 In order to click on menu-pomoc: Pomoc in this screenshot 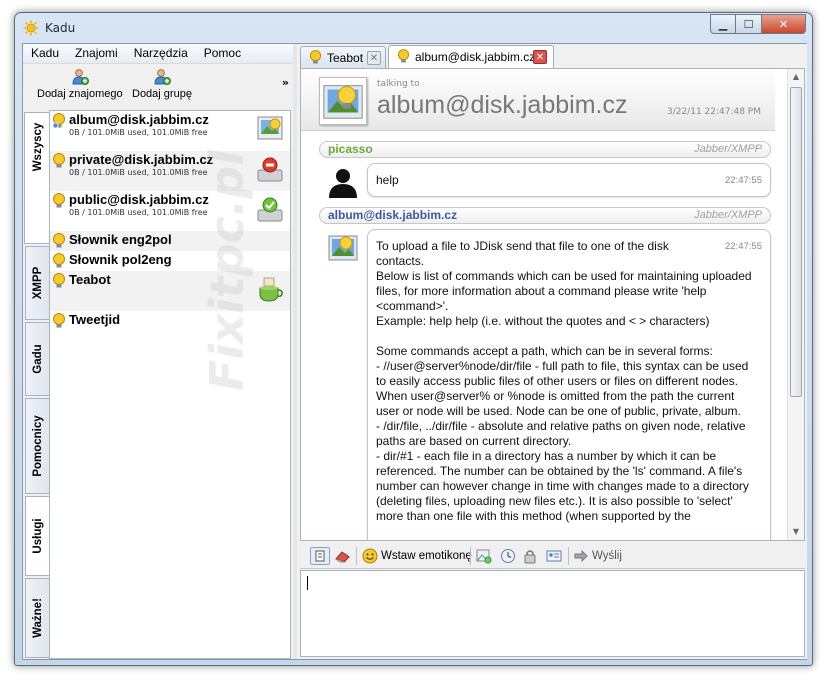, I will do `click(222, 53)`.